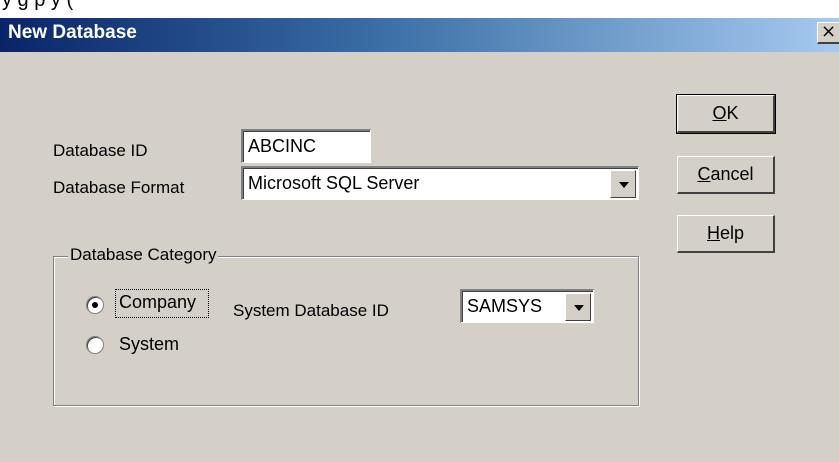  I want to click on ok-label: K, so click(732, 113).